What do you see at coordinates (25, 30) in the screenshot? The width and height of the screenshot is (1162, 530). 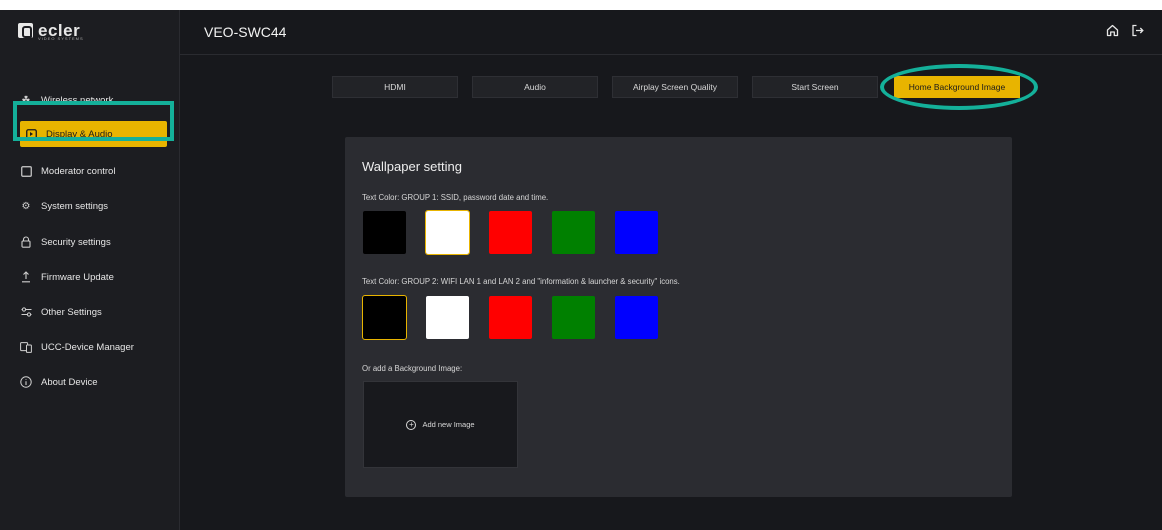 I see `logo-mark-icon` at bounding box center [25, 30].